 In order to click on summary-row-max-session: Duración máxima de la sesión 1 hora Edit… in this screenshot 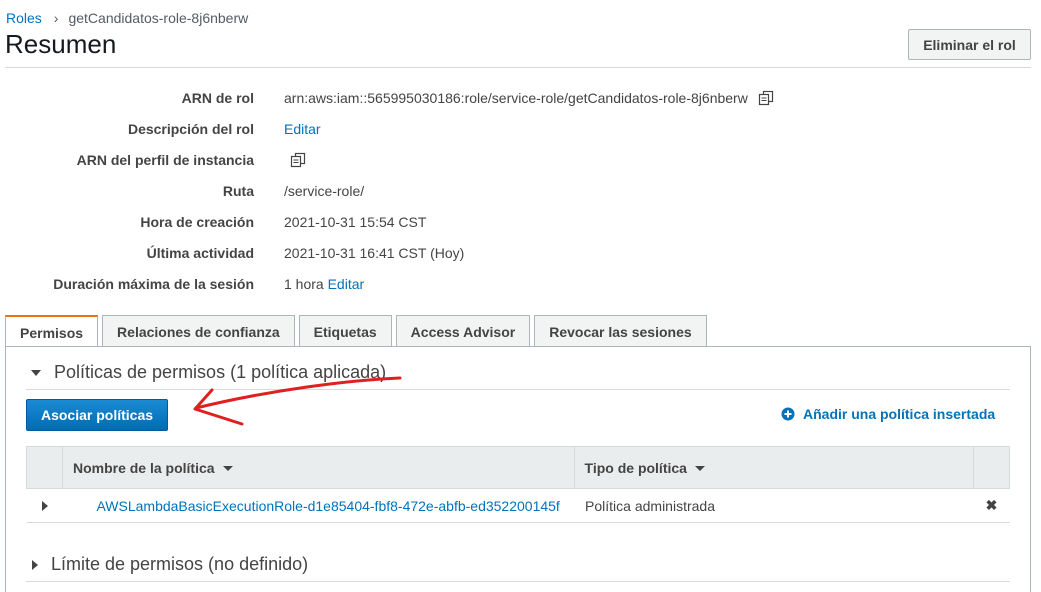, I will do `click(520, 284)`.